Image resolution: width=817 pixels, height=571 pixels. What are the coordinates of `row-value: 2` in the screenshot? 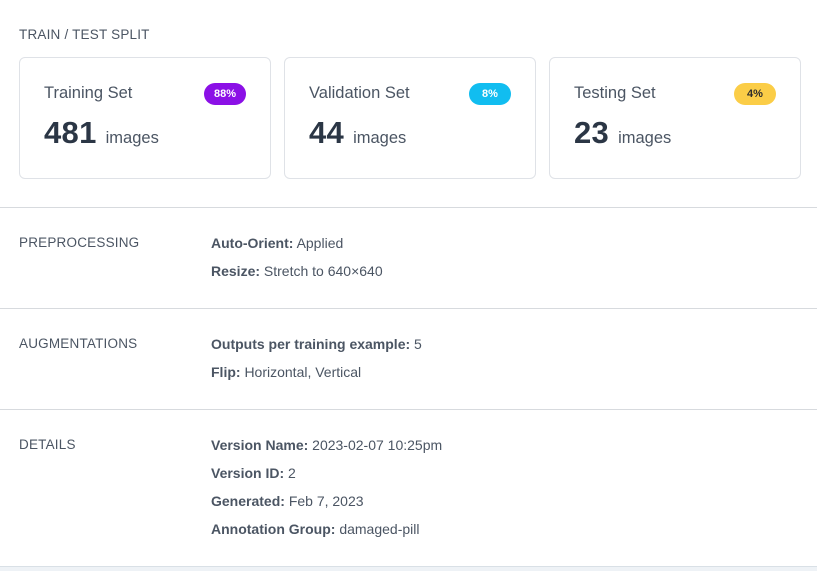 It's located at (292, 473).